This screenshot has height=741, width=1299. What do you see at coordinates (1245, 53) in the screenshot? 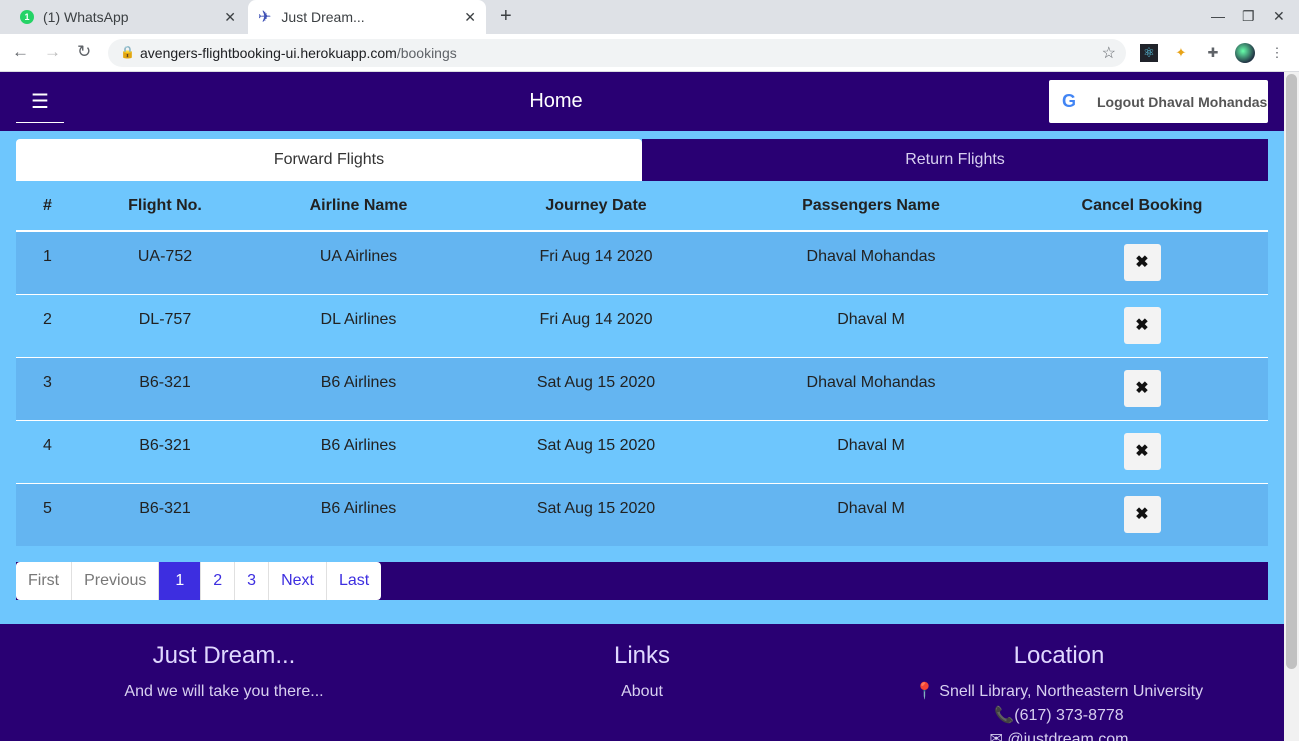
I see `profile-avatar` at bounding box center [1245, 53].